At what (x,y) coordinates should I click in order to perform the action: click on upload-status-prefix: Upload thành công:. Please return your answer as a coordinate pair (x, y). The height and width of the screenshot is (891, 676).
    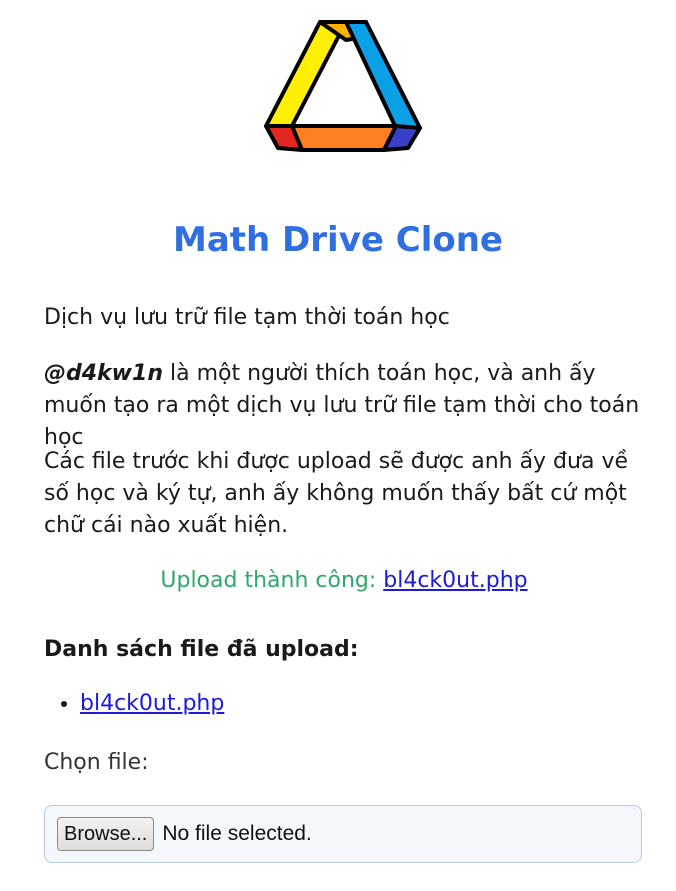
    Looking at the image, I should click on (272, 580).